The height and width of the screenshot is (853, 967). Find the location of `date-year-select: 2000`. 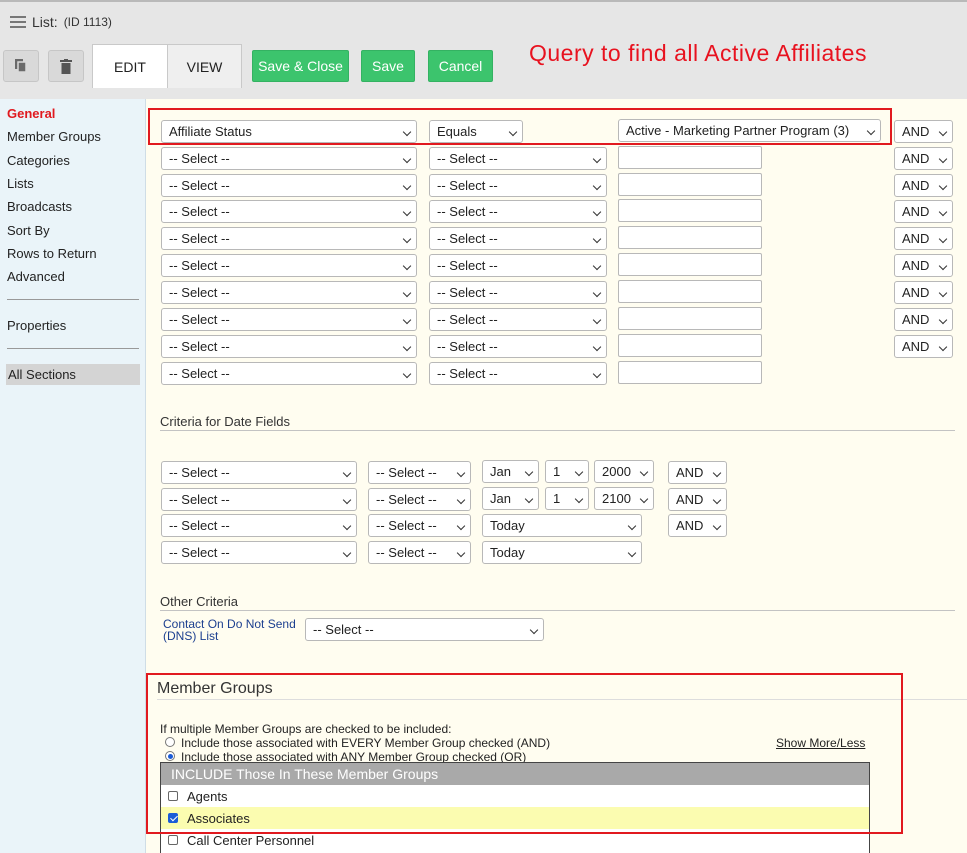

date-year-select: 2000 is located at coordinates (624, 471).